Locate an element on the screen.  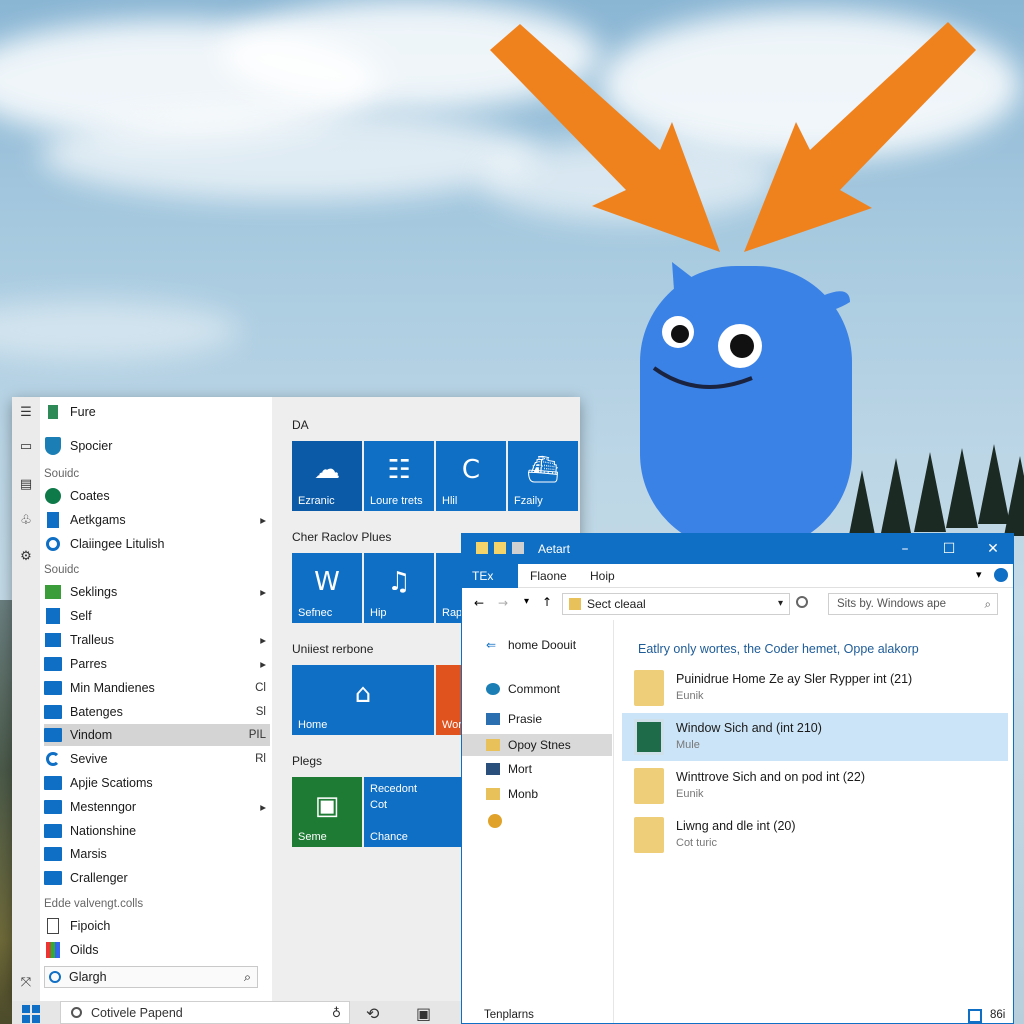
back-arrow-icon: ← is located at coordinates (479, 603).